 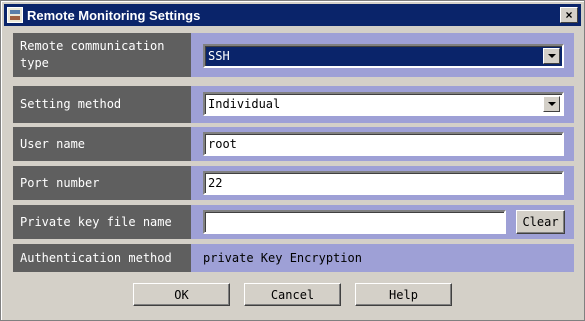 What do you see at coordinates (215, 183) in the screenshot?
I see `port-number-value: 22` at bounding box center [215, 183].